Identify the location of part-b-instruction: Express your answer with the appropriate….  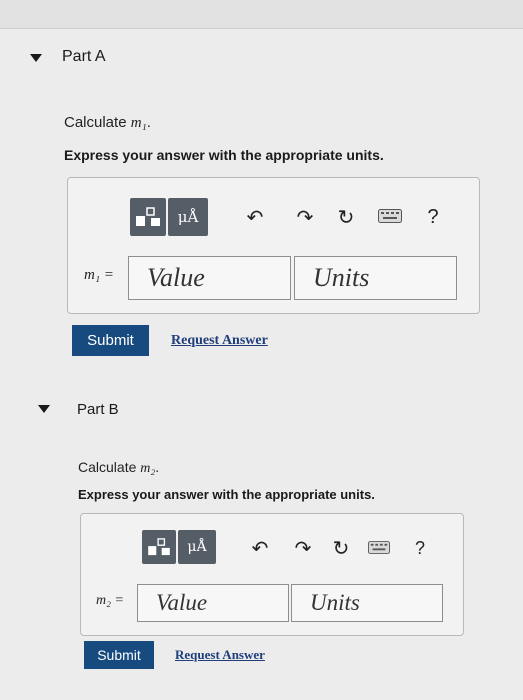
(226, 494).